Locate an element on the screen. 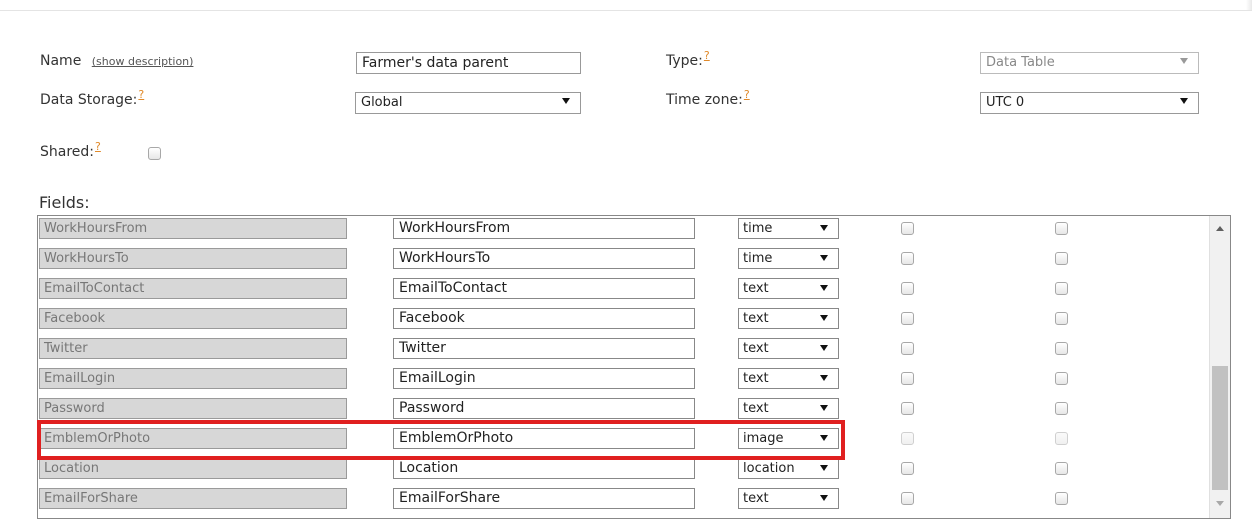 The height and width of the screenshot is (531, 1252). type-select-value: Data Table is located at coordinates (1020, 62).